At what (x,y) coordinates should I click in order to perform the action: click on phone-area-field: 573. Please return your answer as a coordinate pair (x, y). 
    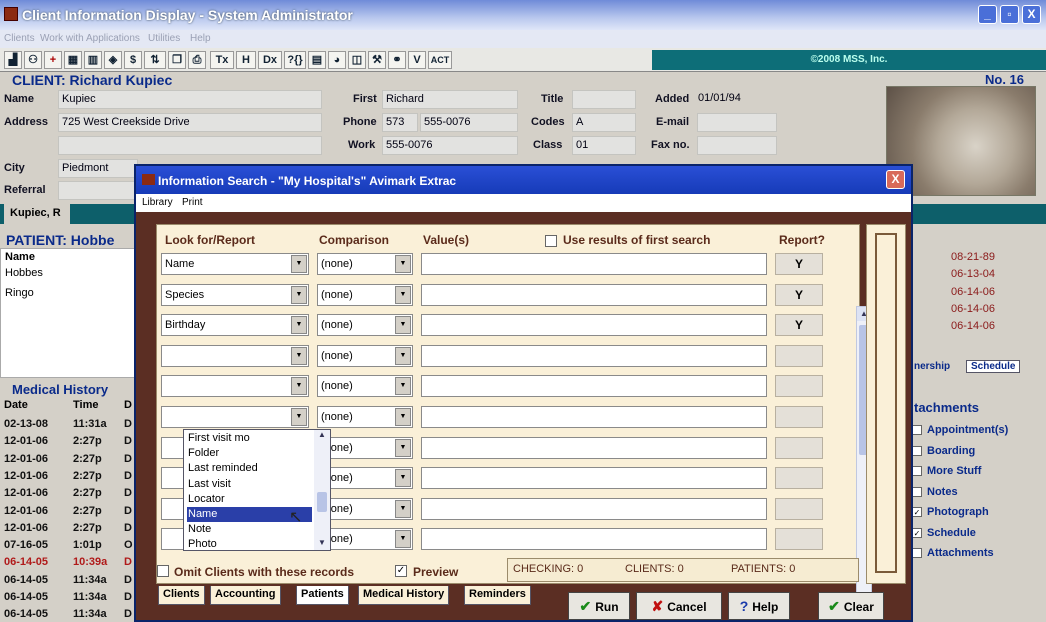
    Looking at the image, I should click on (400, 122).